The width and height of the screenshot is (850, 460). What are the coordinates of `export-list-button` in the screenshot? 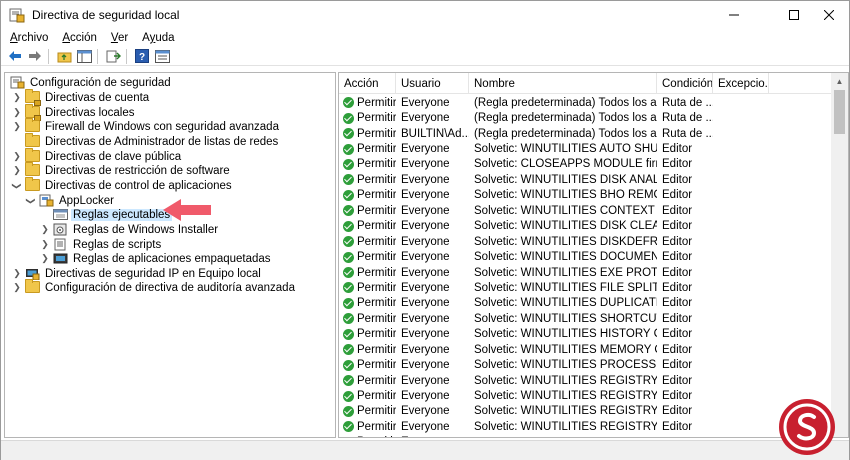 It's located at (113, 56).